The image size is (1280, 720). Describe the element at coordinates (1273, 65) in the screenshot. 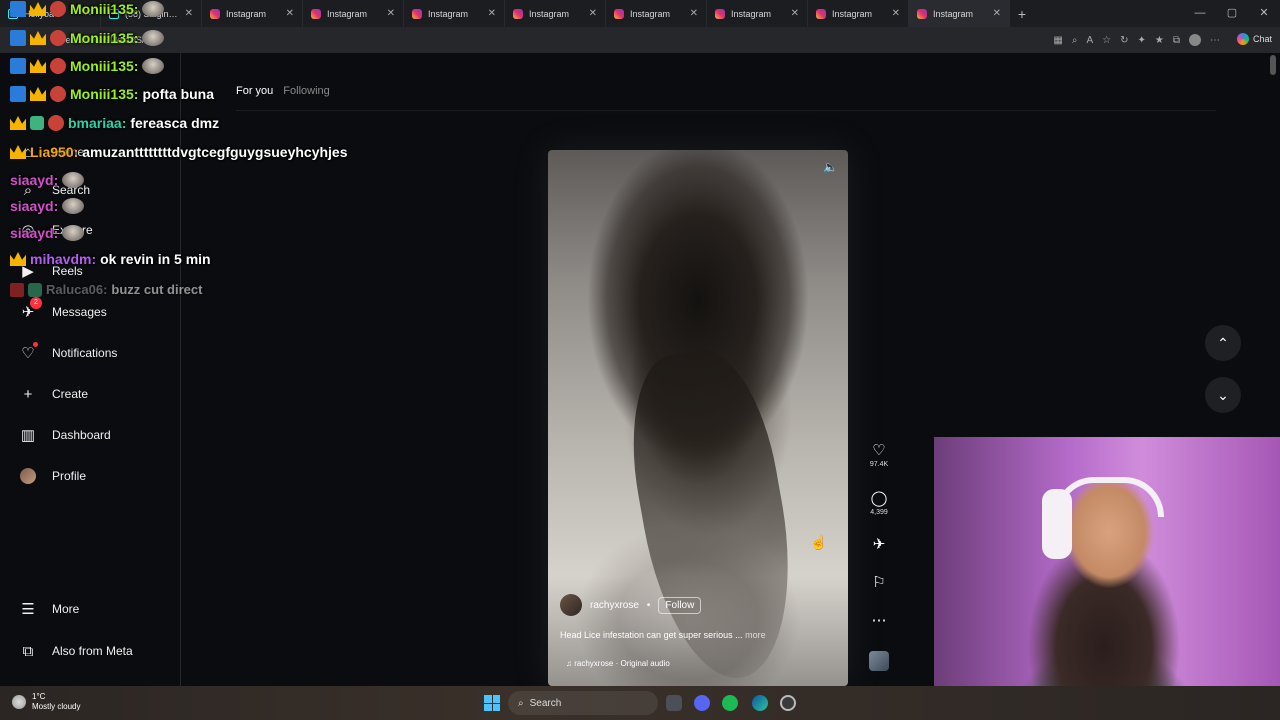

I see `scrollbar-thumb` at that location.